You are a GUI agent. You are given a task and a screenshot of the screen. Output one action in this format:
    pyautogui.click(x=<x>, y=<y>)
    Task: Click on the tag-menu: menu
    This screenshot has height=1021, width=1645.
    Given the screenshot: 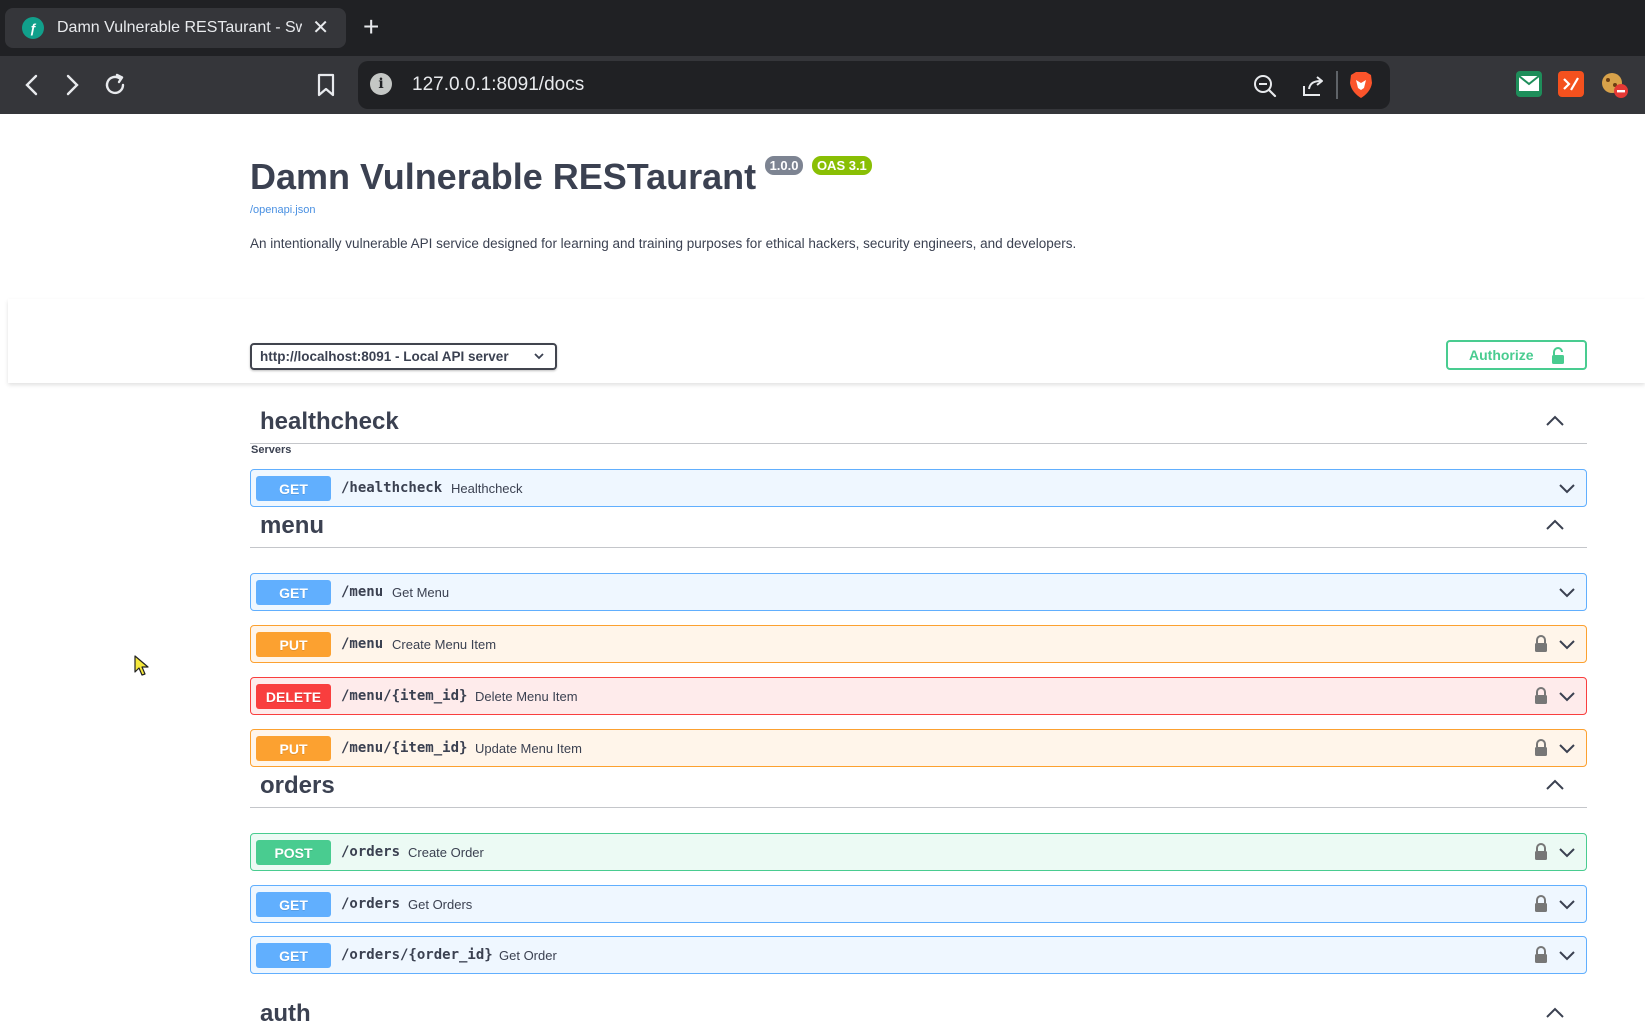 What is the action you would take?
    pyautogui.click(x=918, y=523)
    